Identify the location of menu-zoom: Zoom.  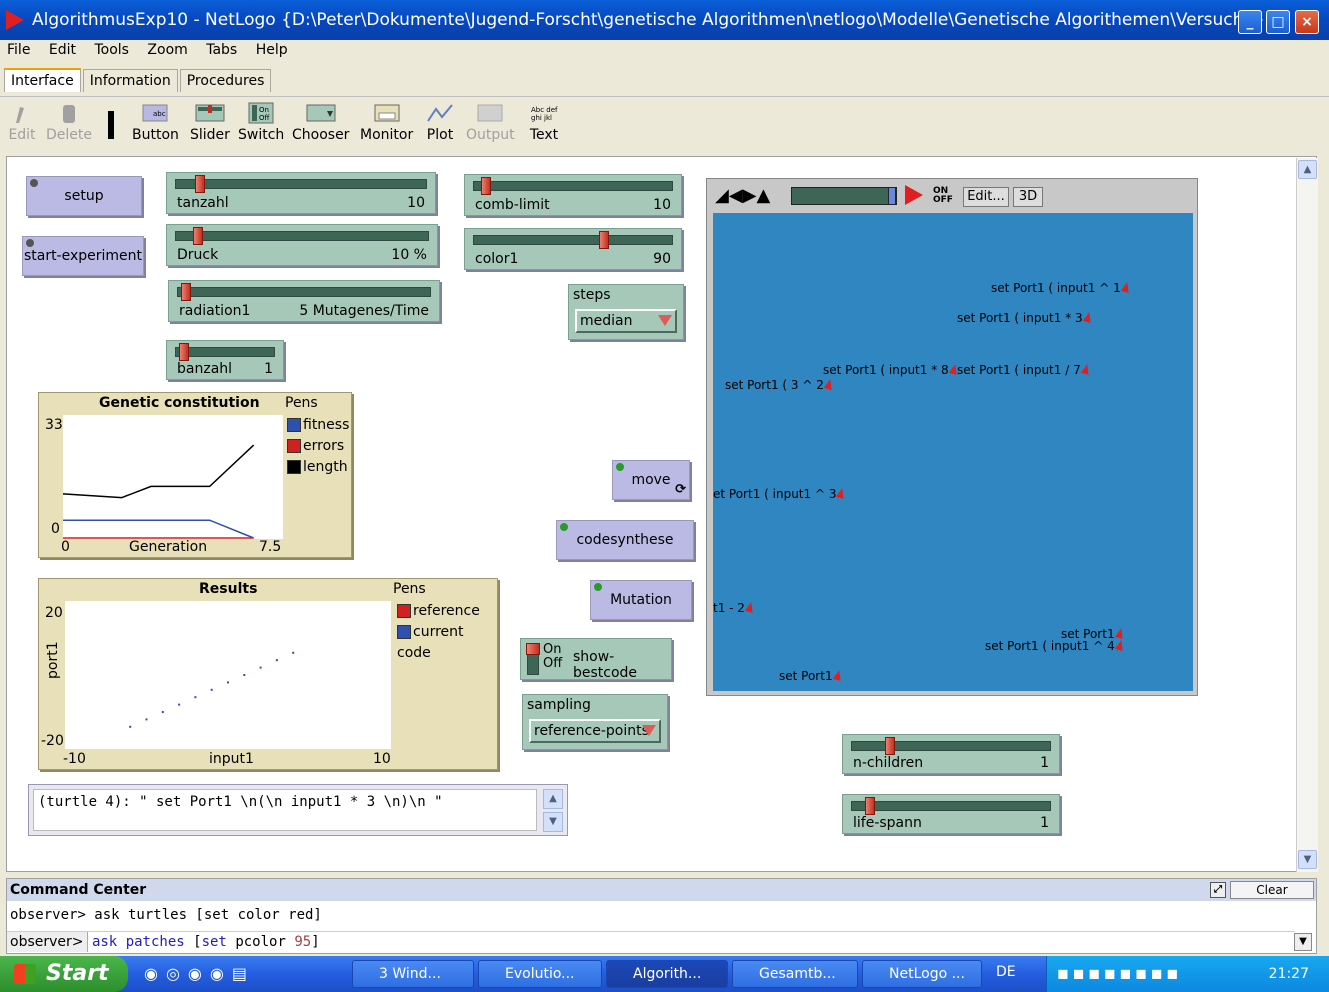
(167, 50).